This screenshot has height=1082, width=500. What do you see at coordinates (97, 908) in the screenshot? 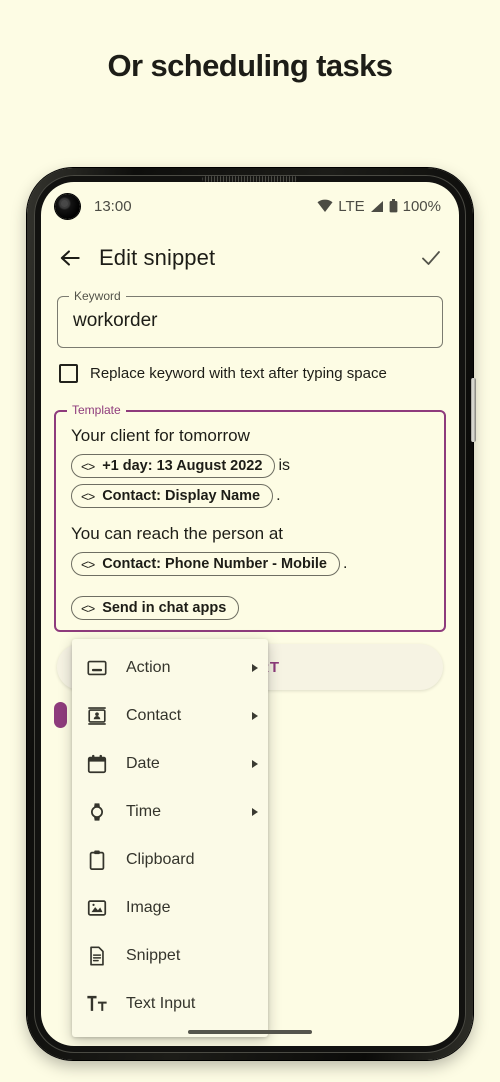
I see `image-icon` at bounding box center [97, 908].